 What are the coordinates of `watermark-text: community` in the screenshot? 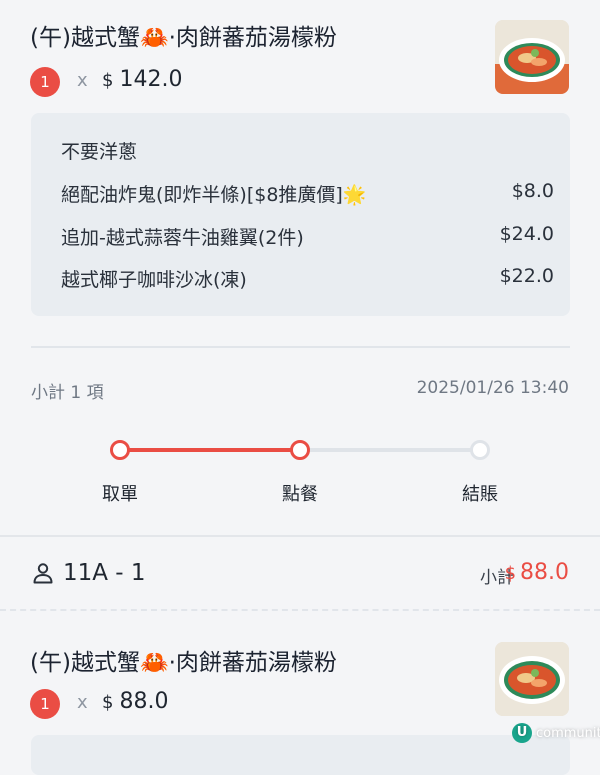 It's located at (568, 733).